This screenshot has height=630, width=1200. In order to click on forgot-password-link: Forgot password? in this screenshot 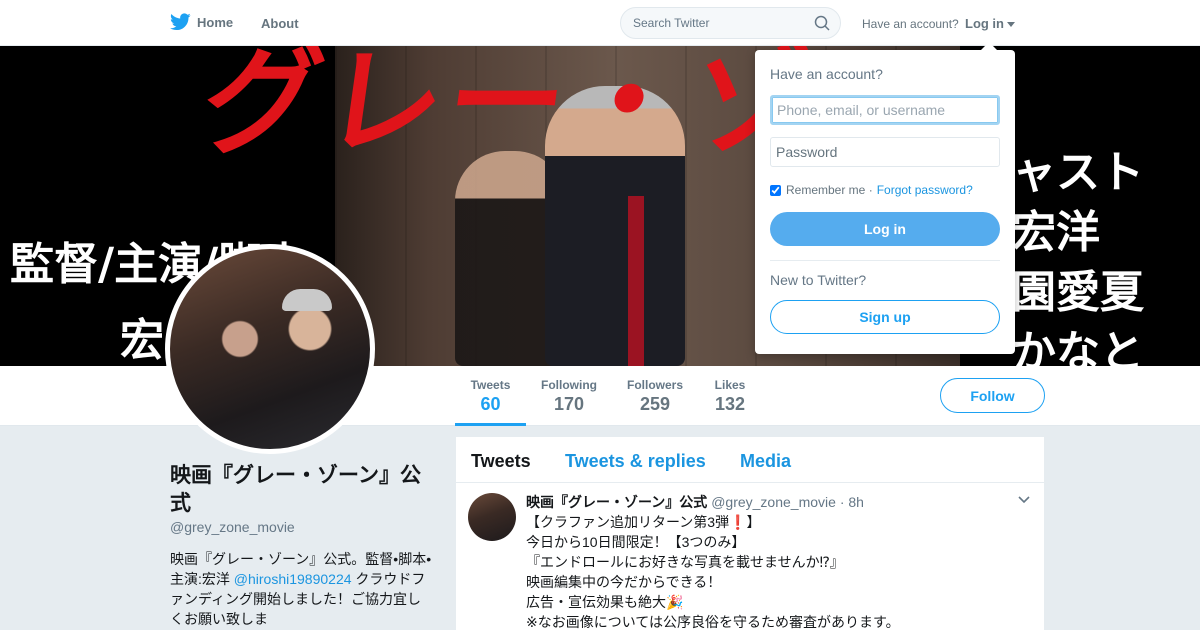, I will do `click(925, 190)`.